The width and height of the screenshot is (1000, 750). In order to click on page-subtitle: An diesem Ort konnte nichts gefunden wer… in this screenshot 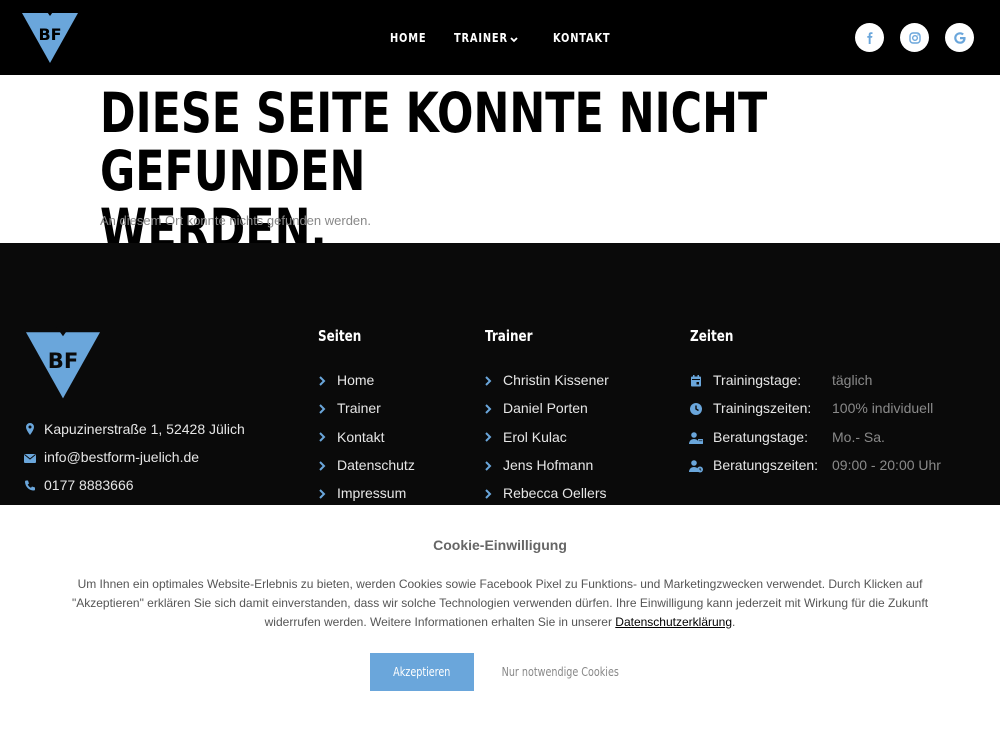, I will do `click(235, 220)`.